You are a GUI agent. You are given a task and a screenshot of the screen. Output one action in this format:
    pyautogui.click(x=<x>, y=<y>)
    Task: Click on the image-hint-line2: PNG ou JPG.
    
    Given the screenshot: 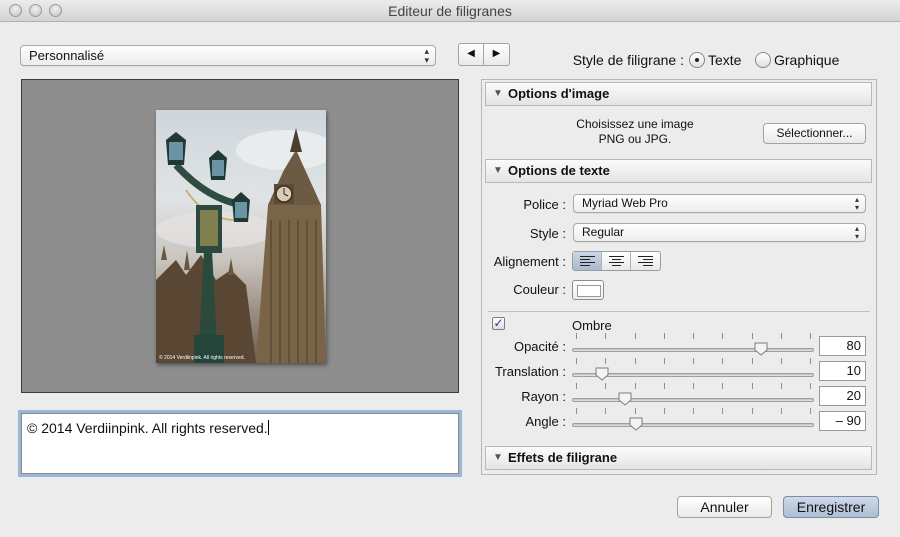 What is the action you would take?
    pyautogui.click(x=635, y=139)
    